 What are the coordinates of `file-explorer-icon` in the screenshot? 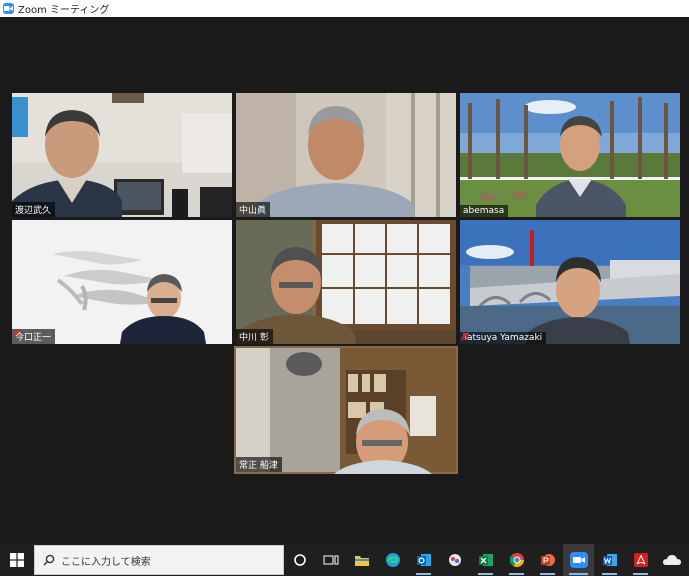 It's located at (361, 561).